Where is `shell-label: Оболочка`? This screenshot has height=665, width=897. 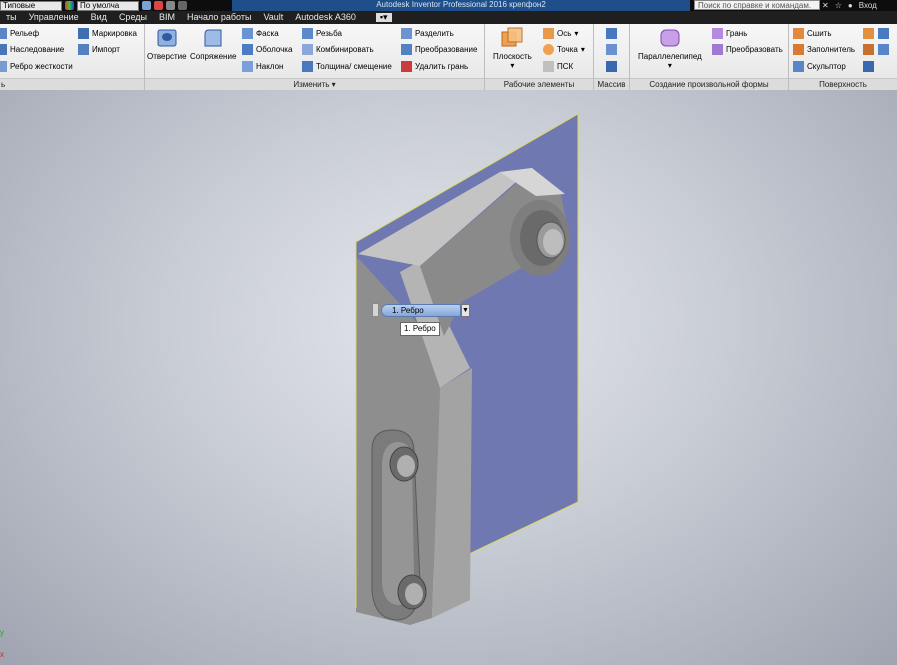 shell-label: Оболочка is located at coordinates (274, 49).